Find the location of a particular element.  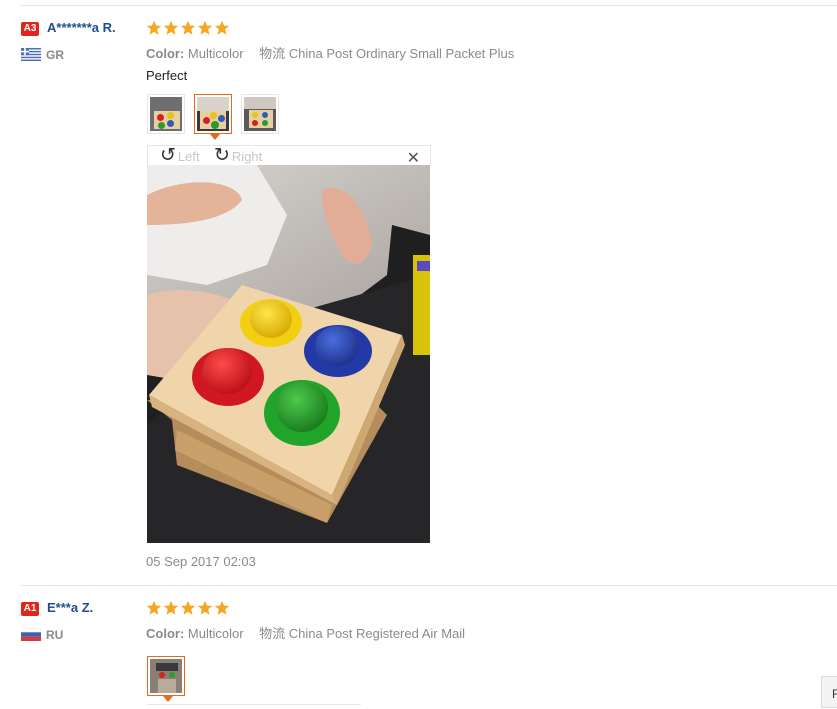

buyer-country: GR is located at coordinates (55, 55).